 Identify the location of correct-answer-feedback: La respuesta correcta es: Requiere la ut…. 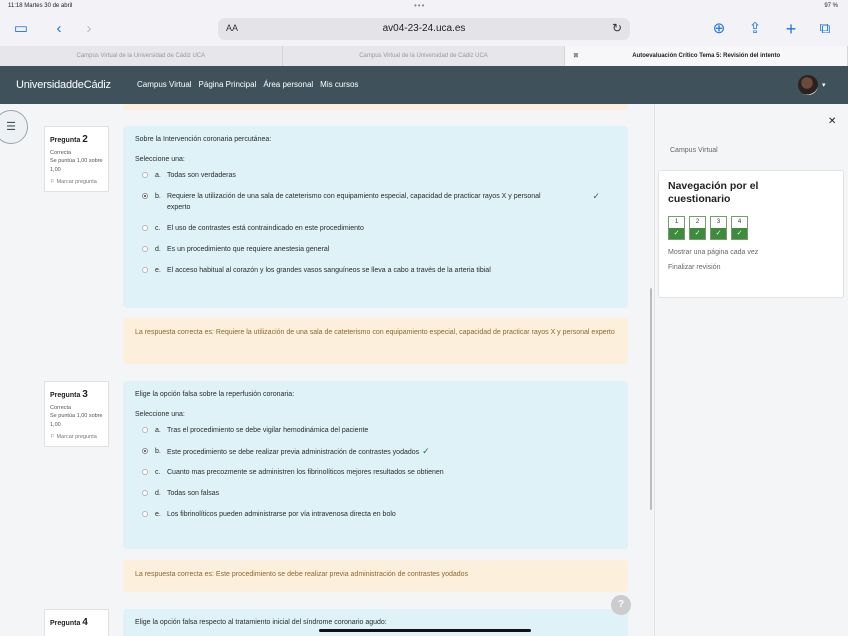
(375, 341).